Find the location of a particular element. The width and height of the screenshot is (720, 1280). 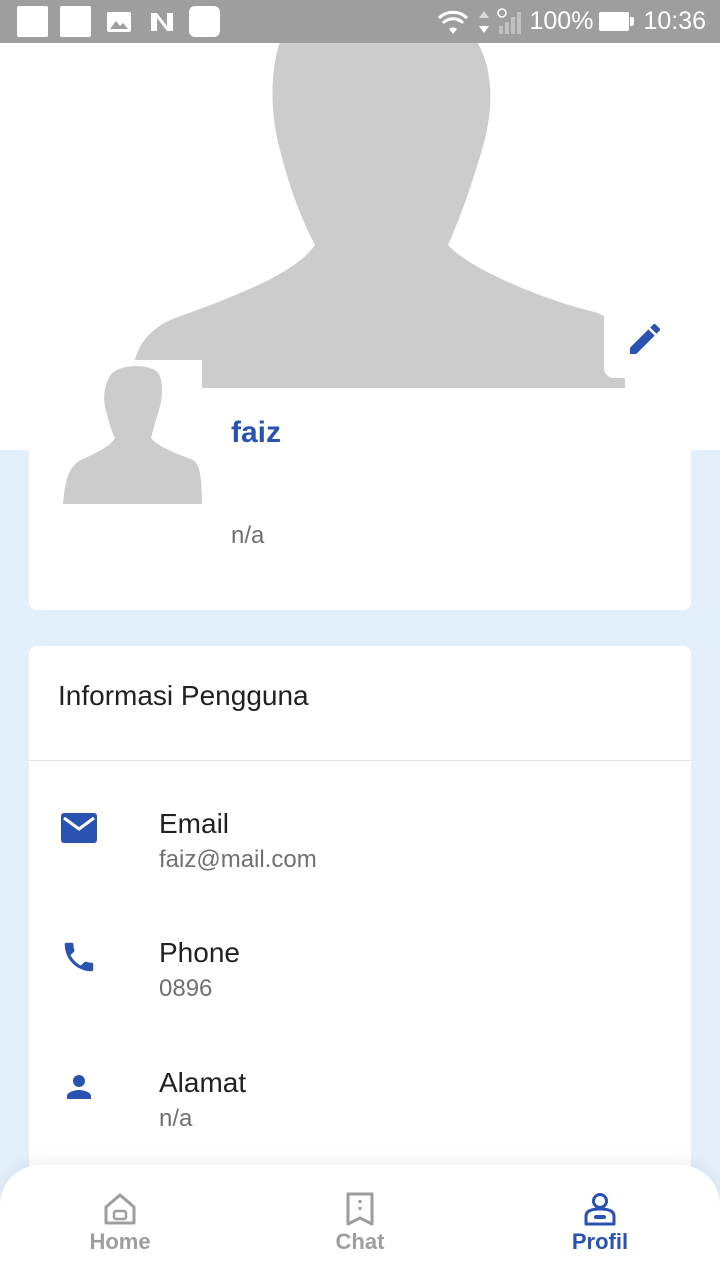

image-notification-icon is located at coordinates (118, 21).